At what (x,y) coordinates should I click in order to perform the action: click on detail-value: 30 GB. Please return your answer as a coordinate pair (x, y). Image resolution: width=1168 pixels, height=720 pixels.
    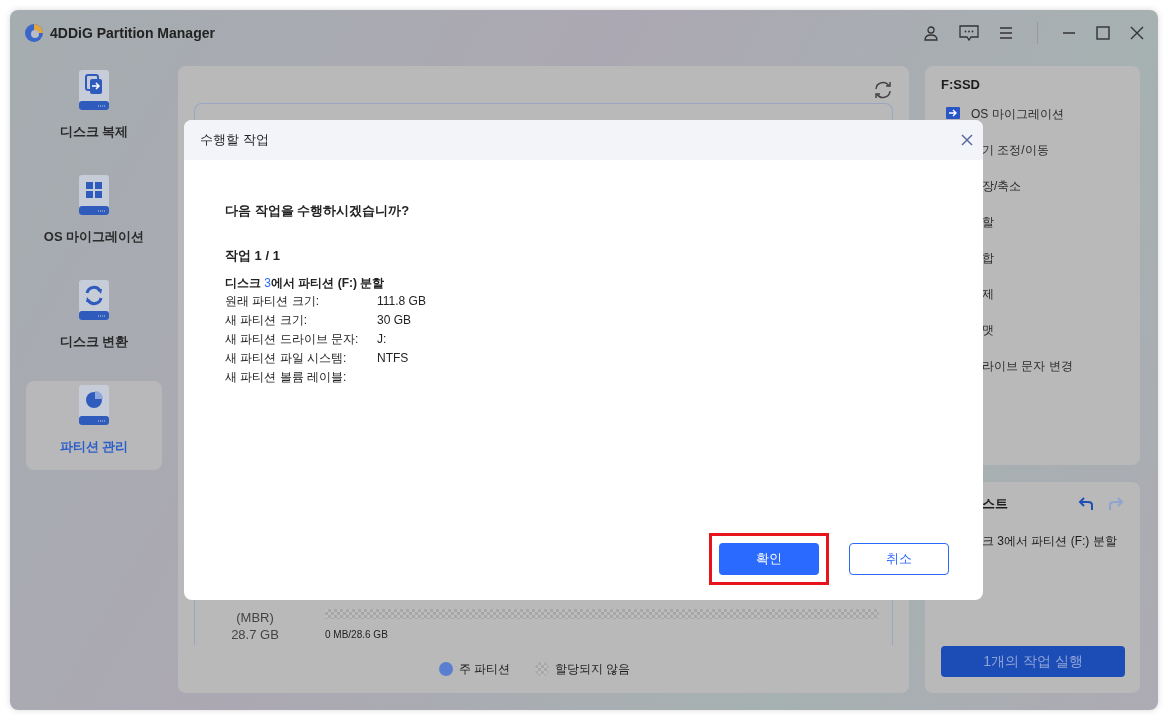
    Looking at the image, I should click on (395, 320).